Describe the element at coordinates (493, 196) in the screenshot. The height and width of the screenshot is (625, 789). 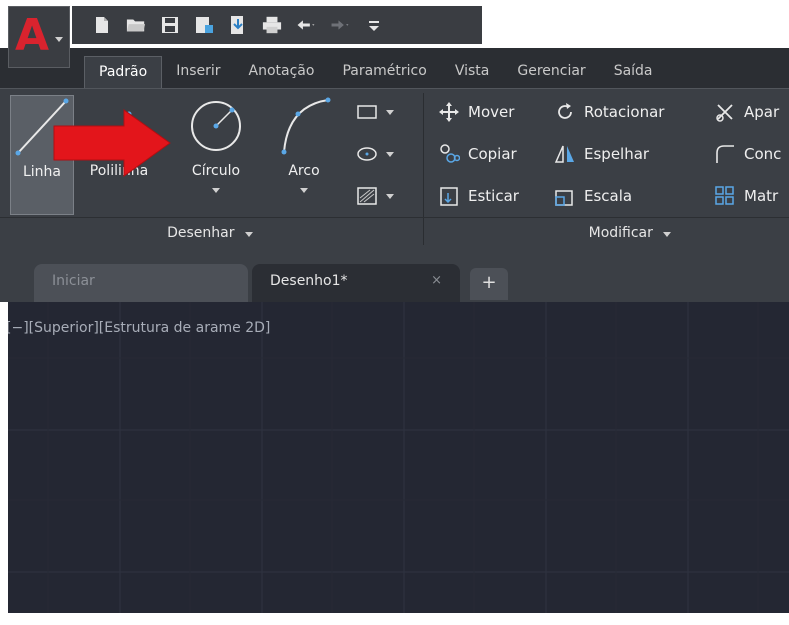
I see `stretch-tool-label: Esticar` at that location.